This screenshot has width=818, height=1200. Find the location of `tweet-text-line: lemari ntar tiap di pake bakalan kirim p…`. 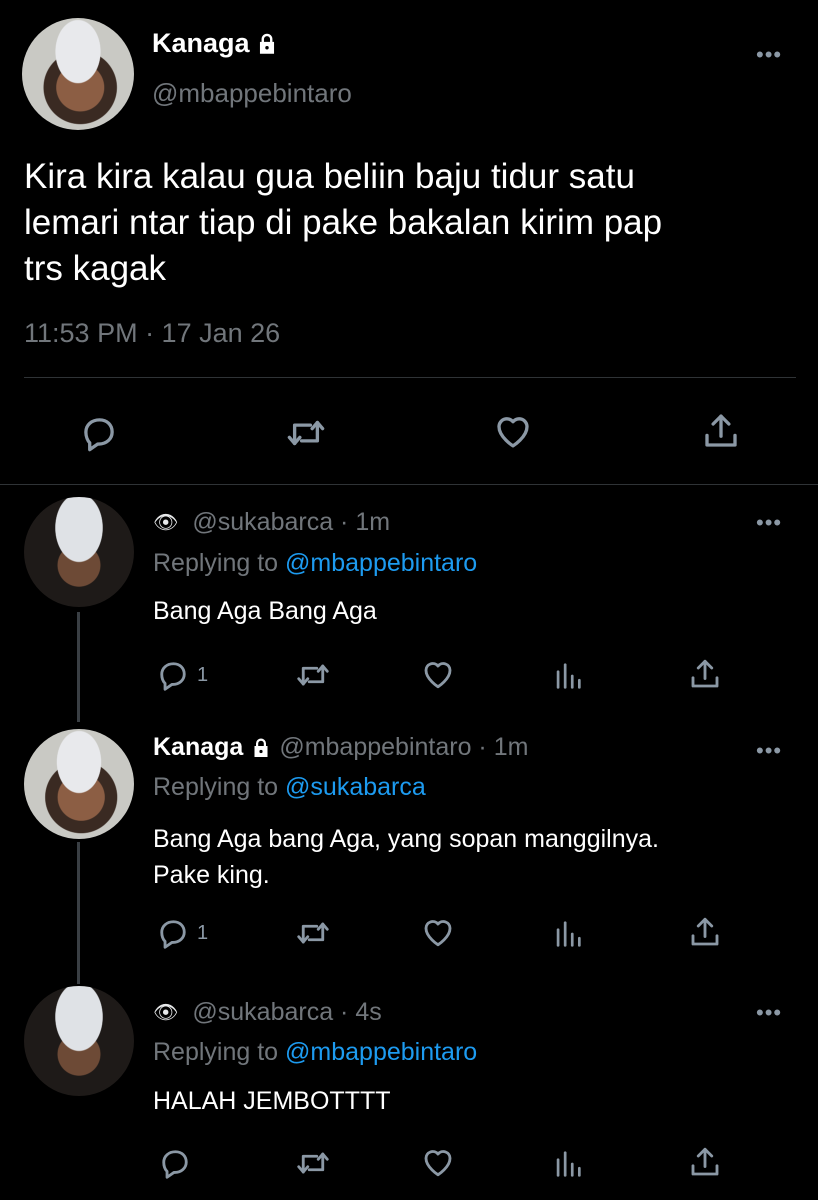

tweet-text-line: lemari ntar tiap di pake bakalan kirim p… is located at coordinates (343, 222).